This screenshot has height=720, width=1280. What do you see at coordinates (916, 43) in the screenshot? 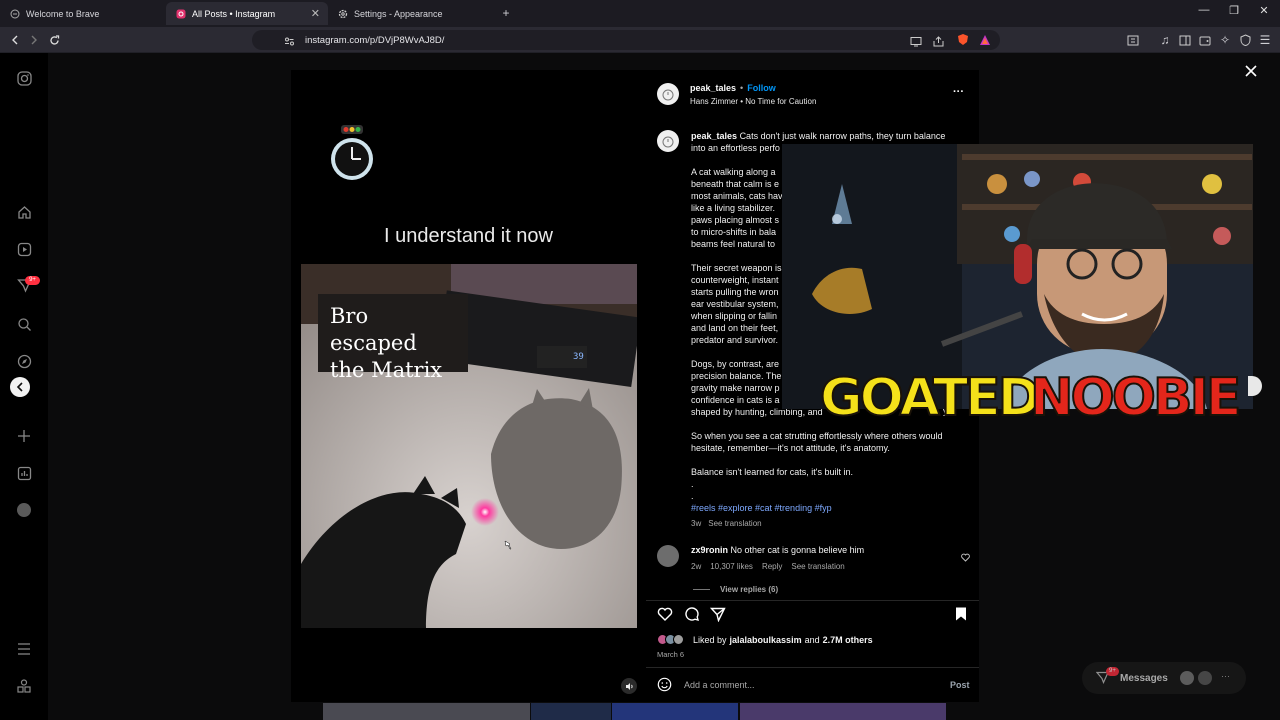
I see `cast-icon` at bounding box center [916, 43].